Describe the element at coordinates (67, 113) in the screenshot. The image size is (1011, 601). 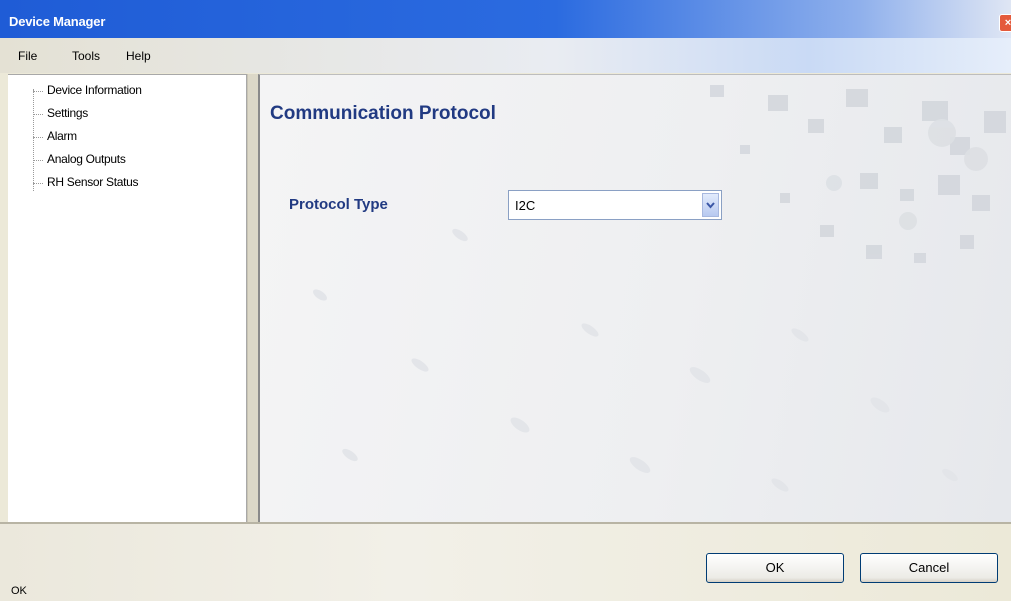
I see `tree-item-label: Settings` at that location.